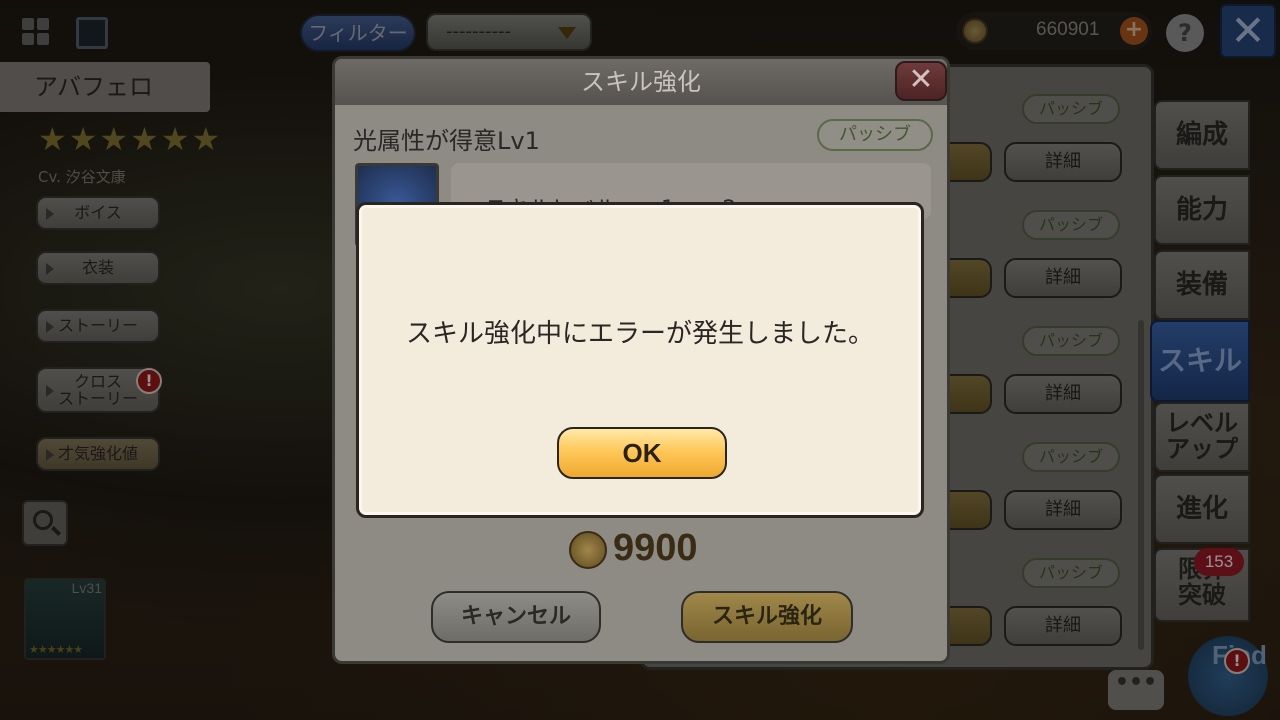 This screenshot has height=720, width=1280. I want to click on skill-type-badge: パッシブ, so click(875, 135).